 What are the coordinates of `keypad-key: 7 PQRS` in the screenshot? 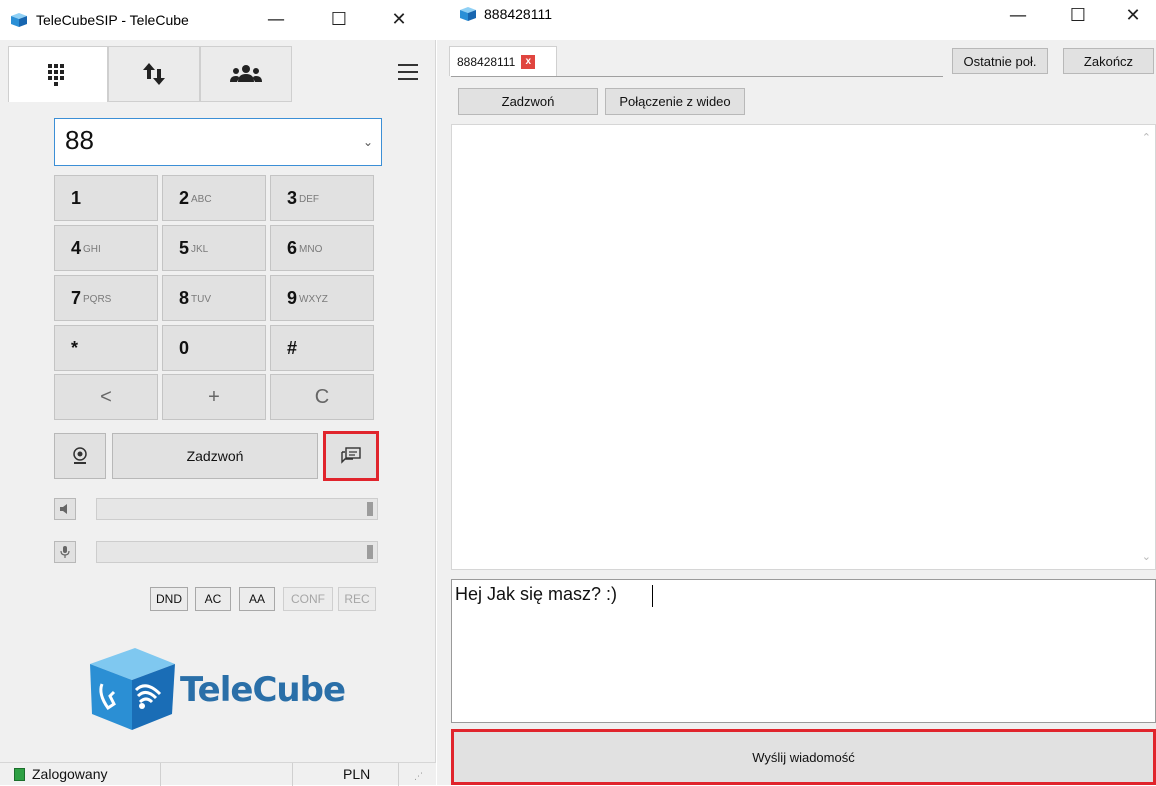 It's located at (106, 298).